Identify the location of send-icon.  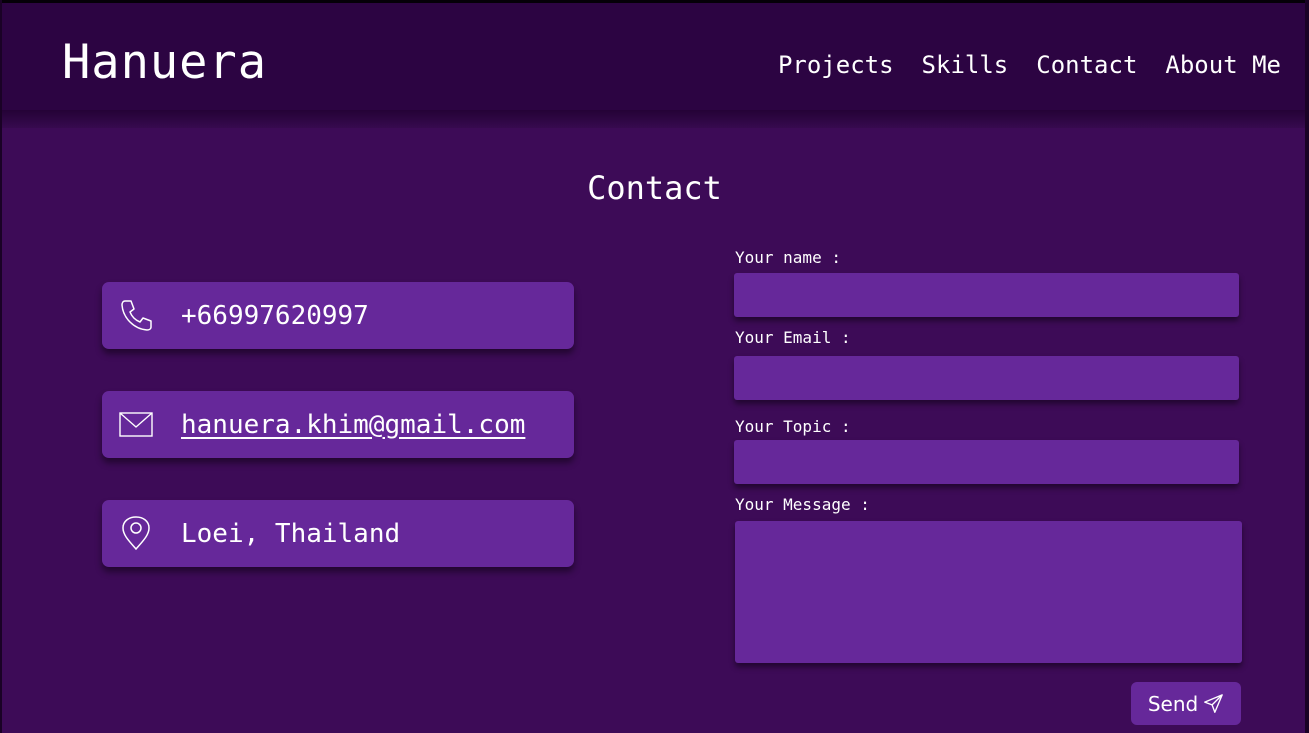
(1213, 704).